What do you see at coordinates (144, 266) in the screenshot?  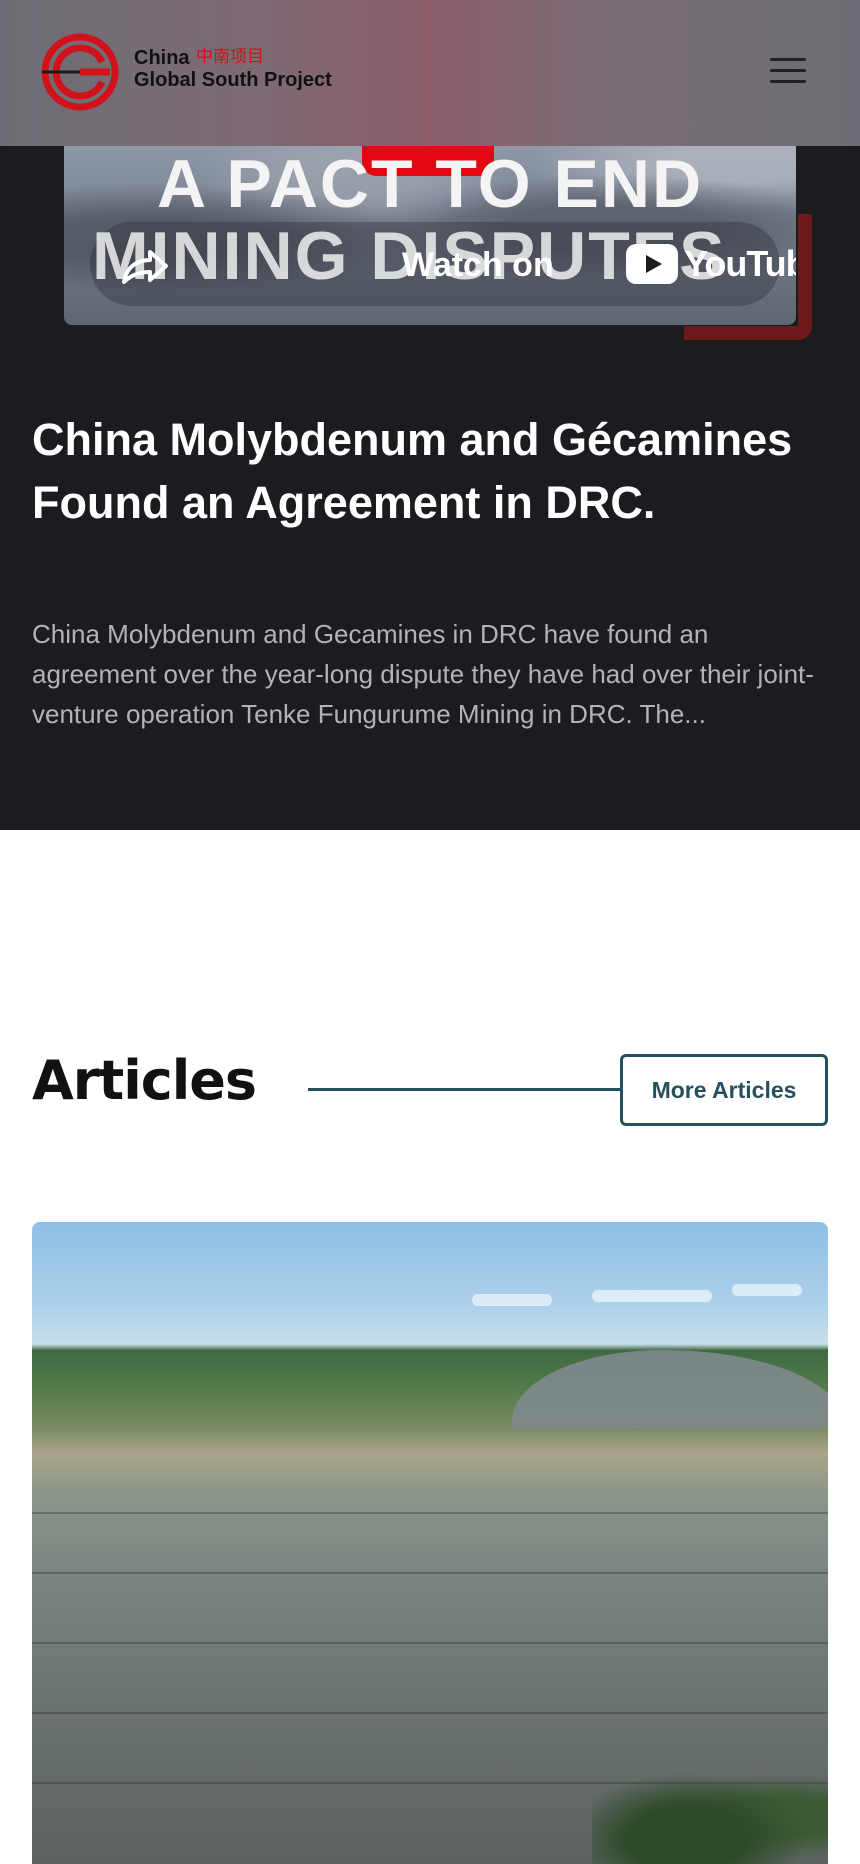 I see `share-icon` at bounding box center [144, 266].